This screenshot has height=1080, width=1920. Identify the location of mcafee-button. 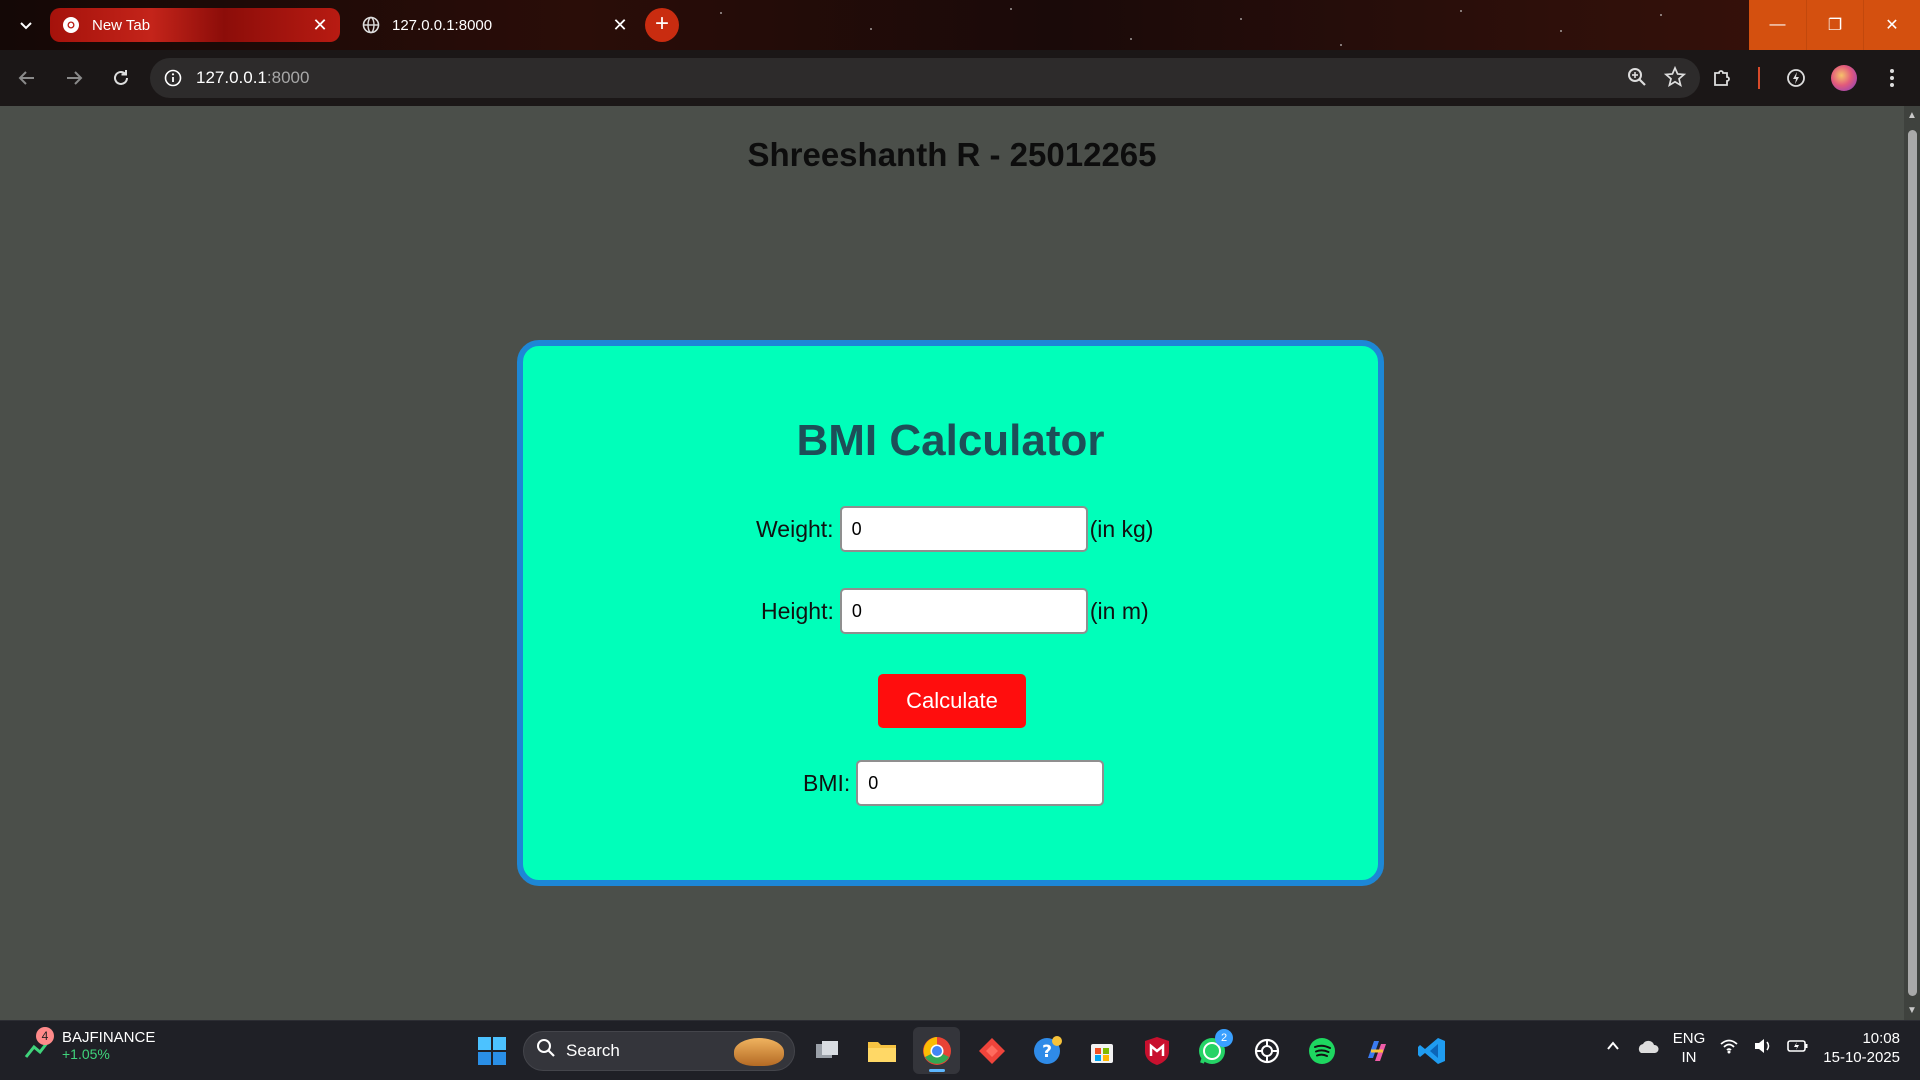
(1156, 1050).